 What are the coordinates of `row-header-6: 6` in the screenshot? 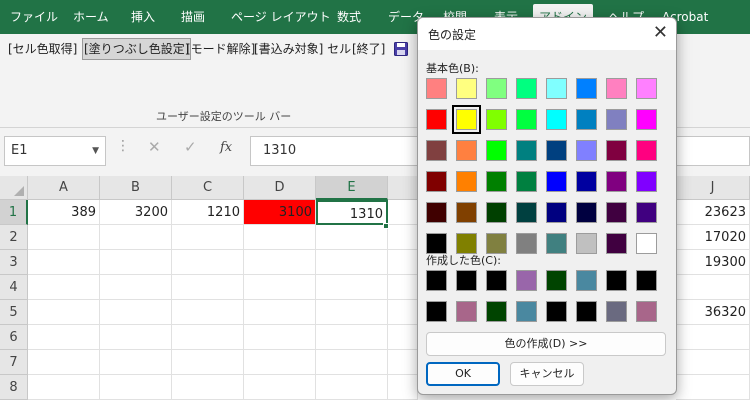 It's located at (14, 337).